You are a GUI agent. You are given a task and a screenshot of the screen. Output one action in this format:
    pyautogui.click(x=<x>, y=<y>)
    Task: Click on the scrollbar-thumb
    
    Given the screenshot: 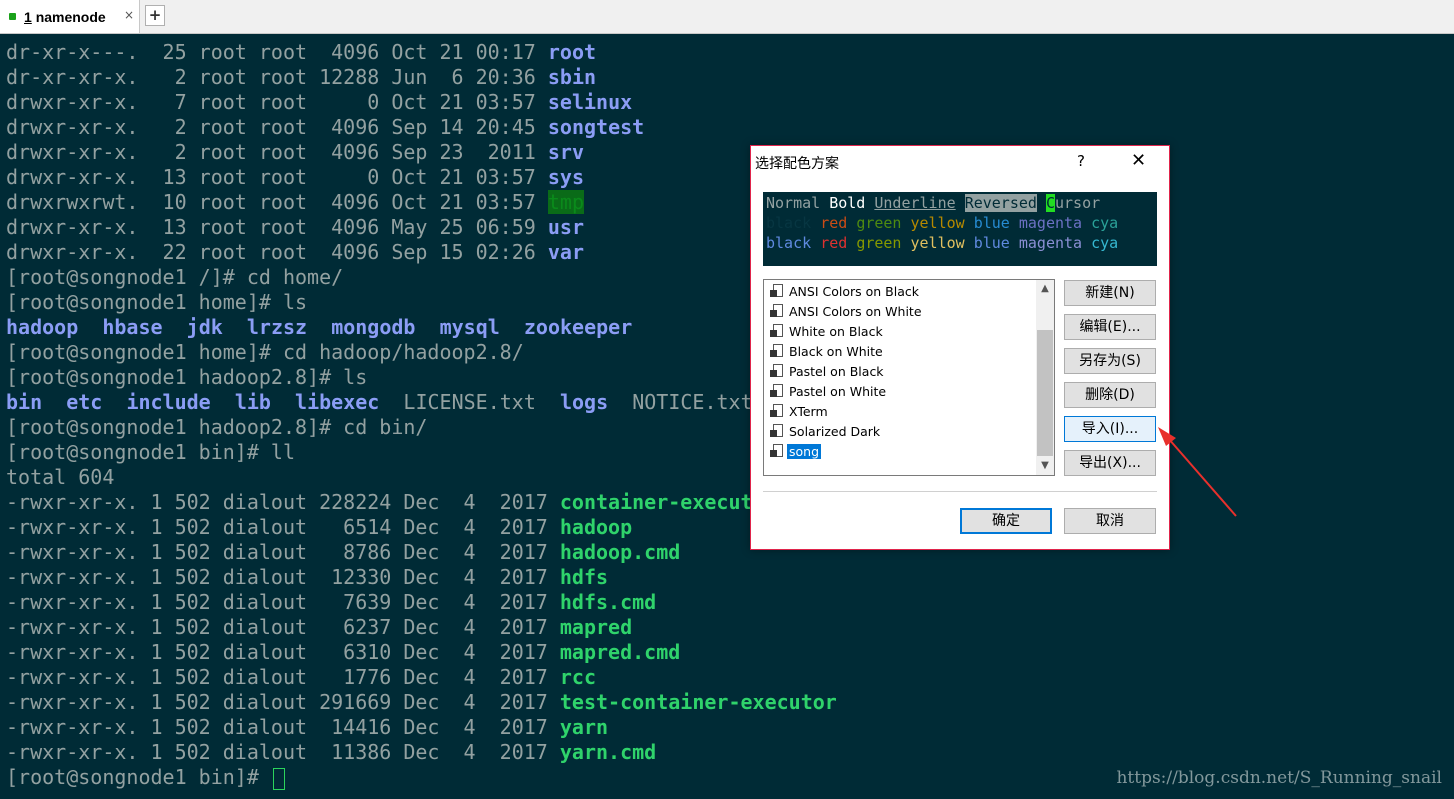 What is the action you would take?
    pyautogui.click(x=1045, y=393)
    